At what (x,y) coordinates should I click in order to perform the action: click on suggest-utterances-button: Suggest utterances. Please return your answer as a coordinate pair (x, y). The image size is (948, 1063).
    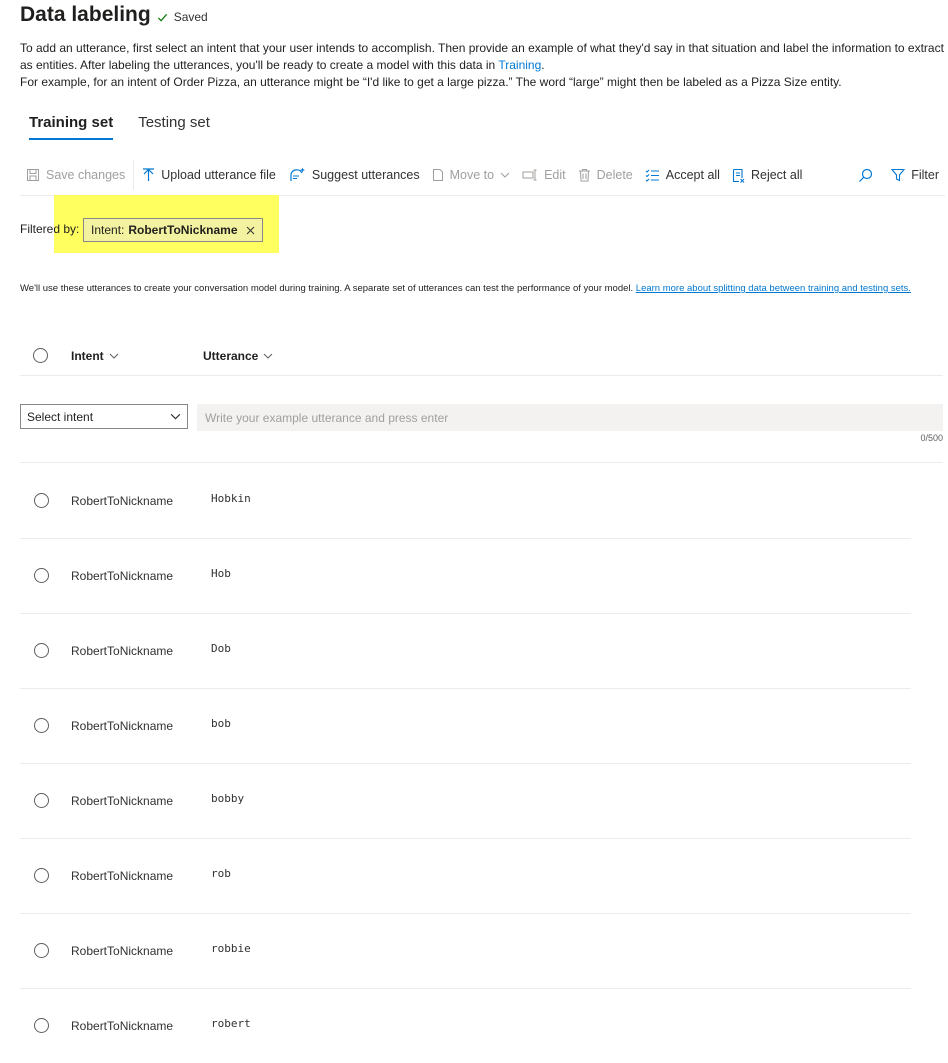
    Looking at the image, I should click on (354, 175).